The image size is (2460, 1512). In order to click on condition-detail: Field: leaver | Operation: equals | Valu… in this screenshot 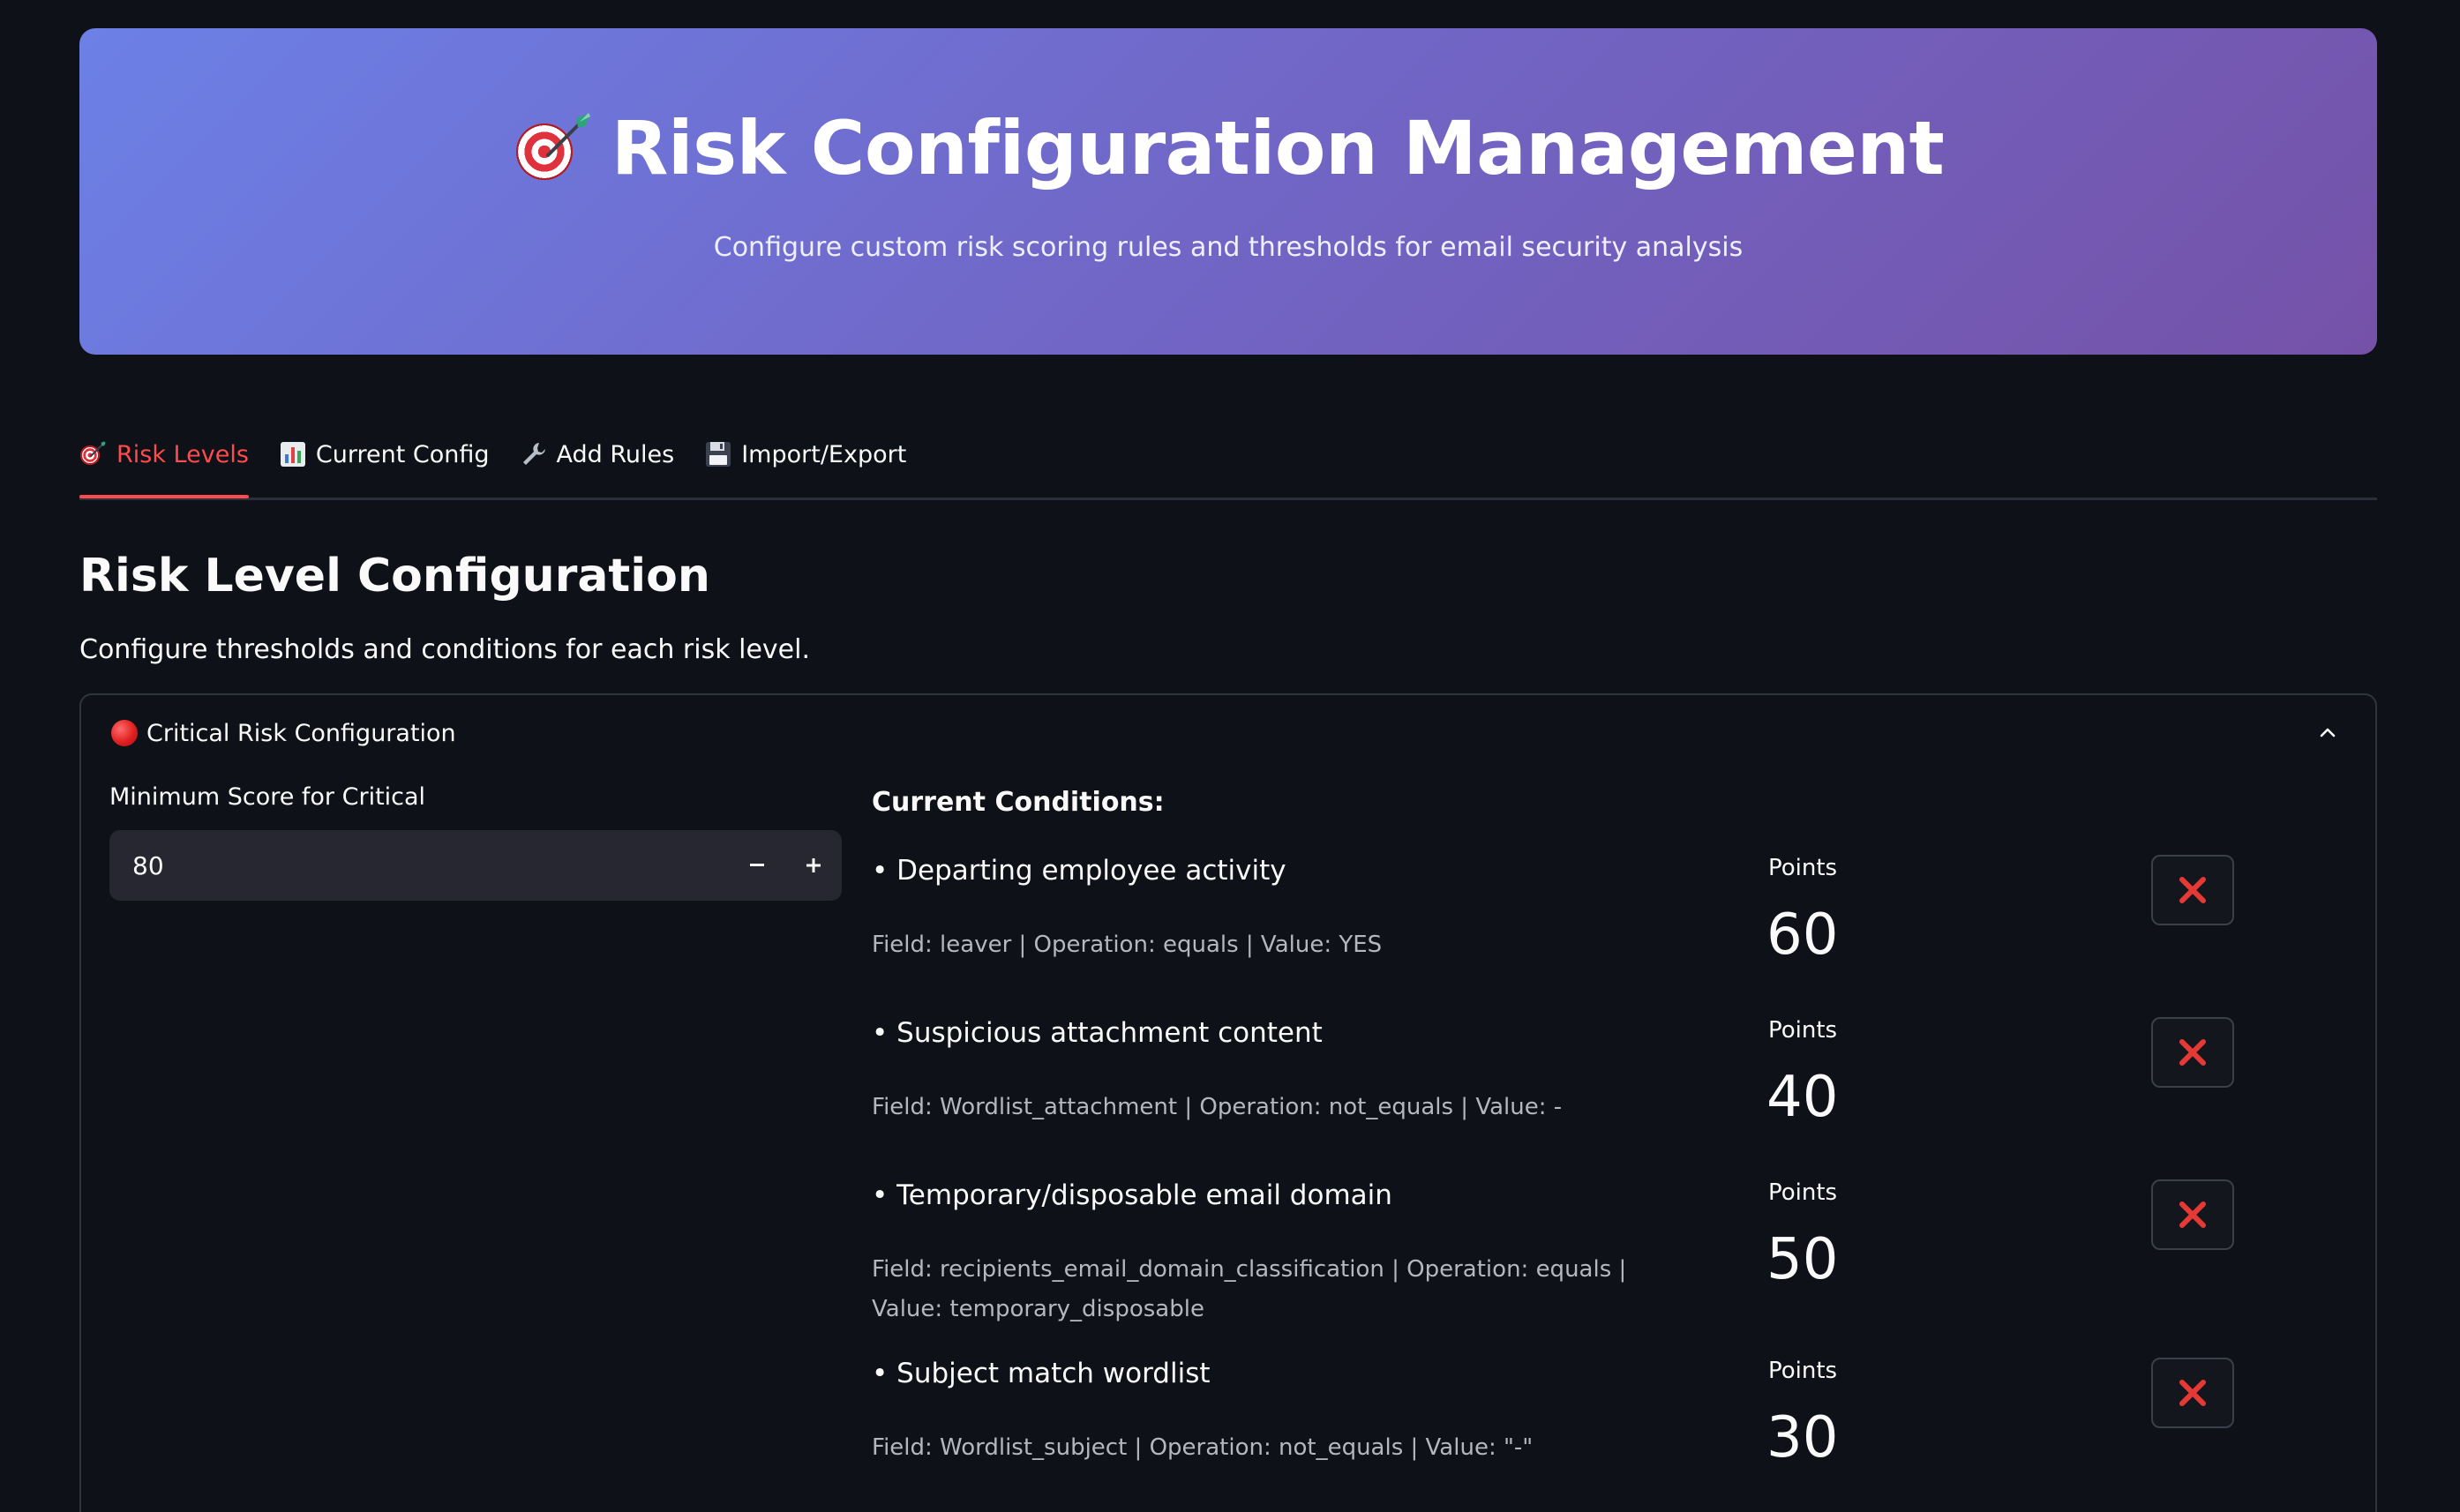, I will do `click(1127, 945)`.